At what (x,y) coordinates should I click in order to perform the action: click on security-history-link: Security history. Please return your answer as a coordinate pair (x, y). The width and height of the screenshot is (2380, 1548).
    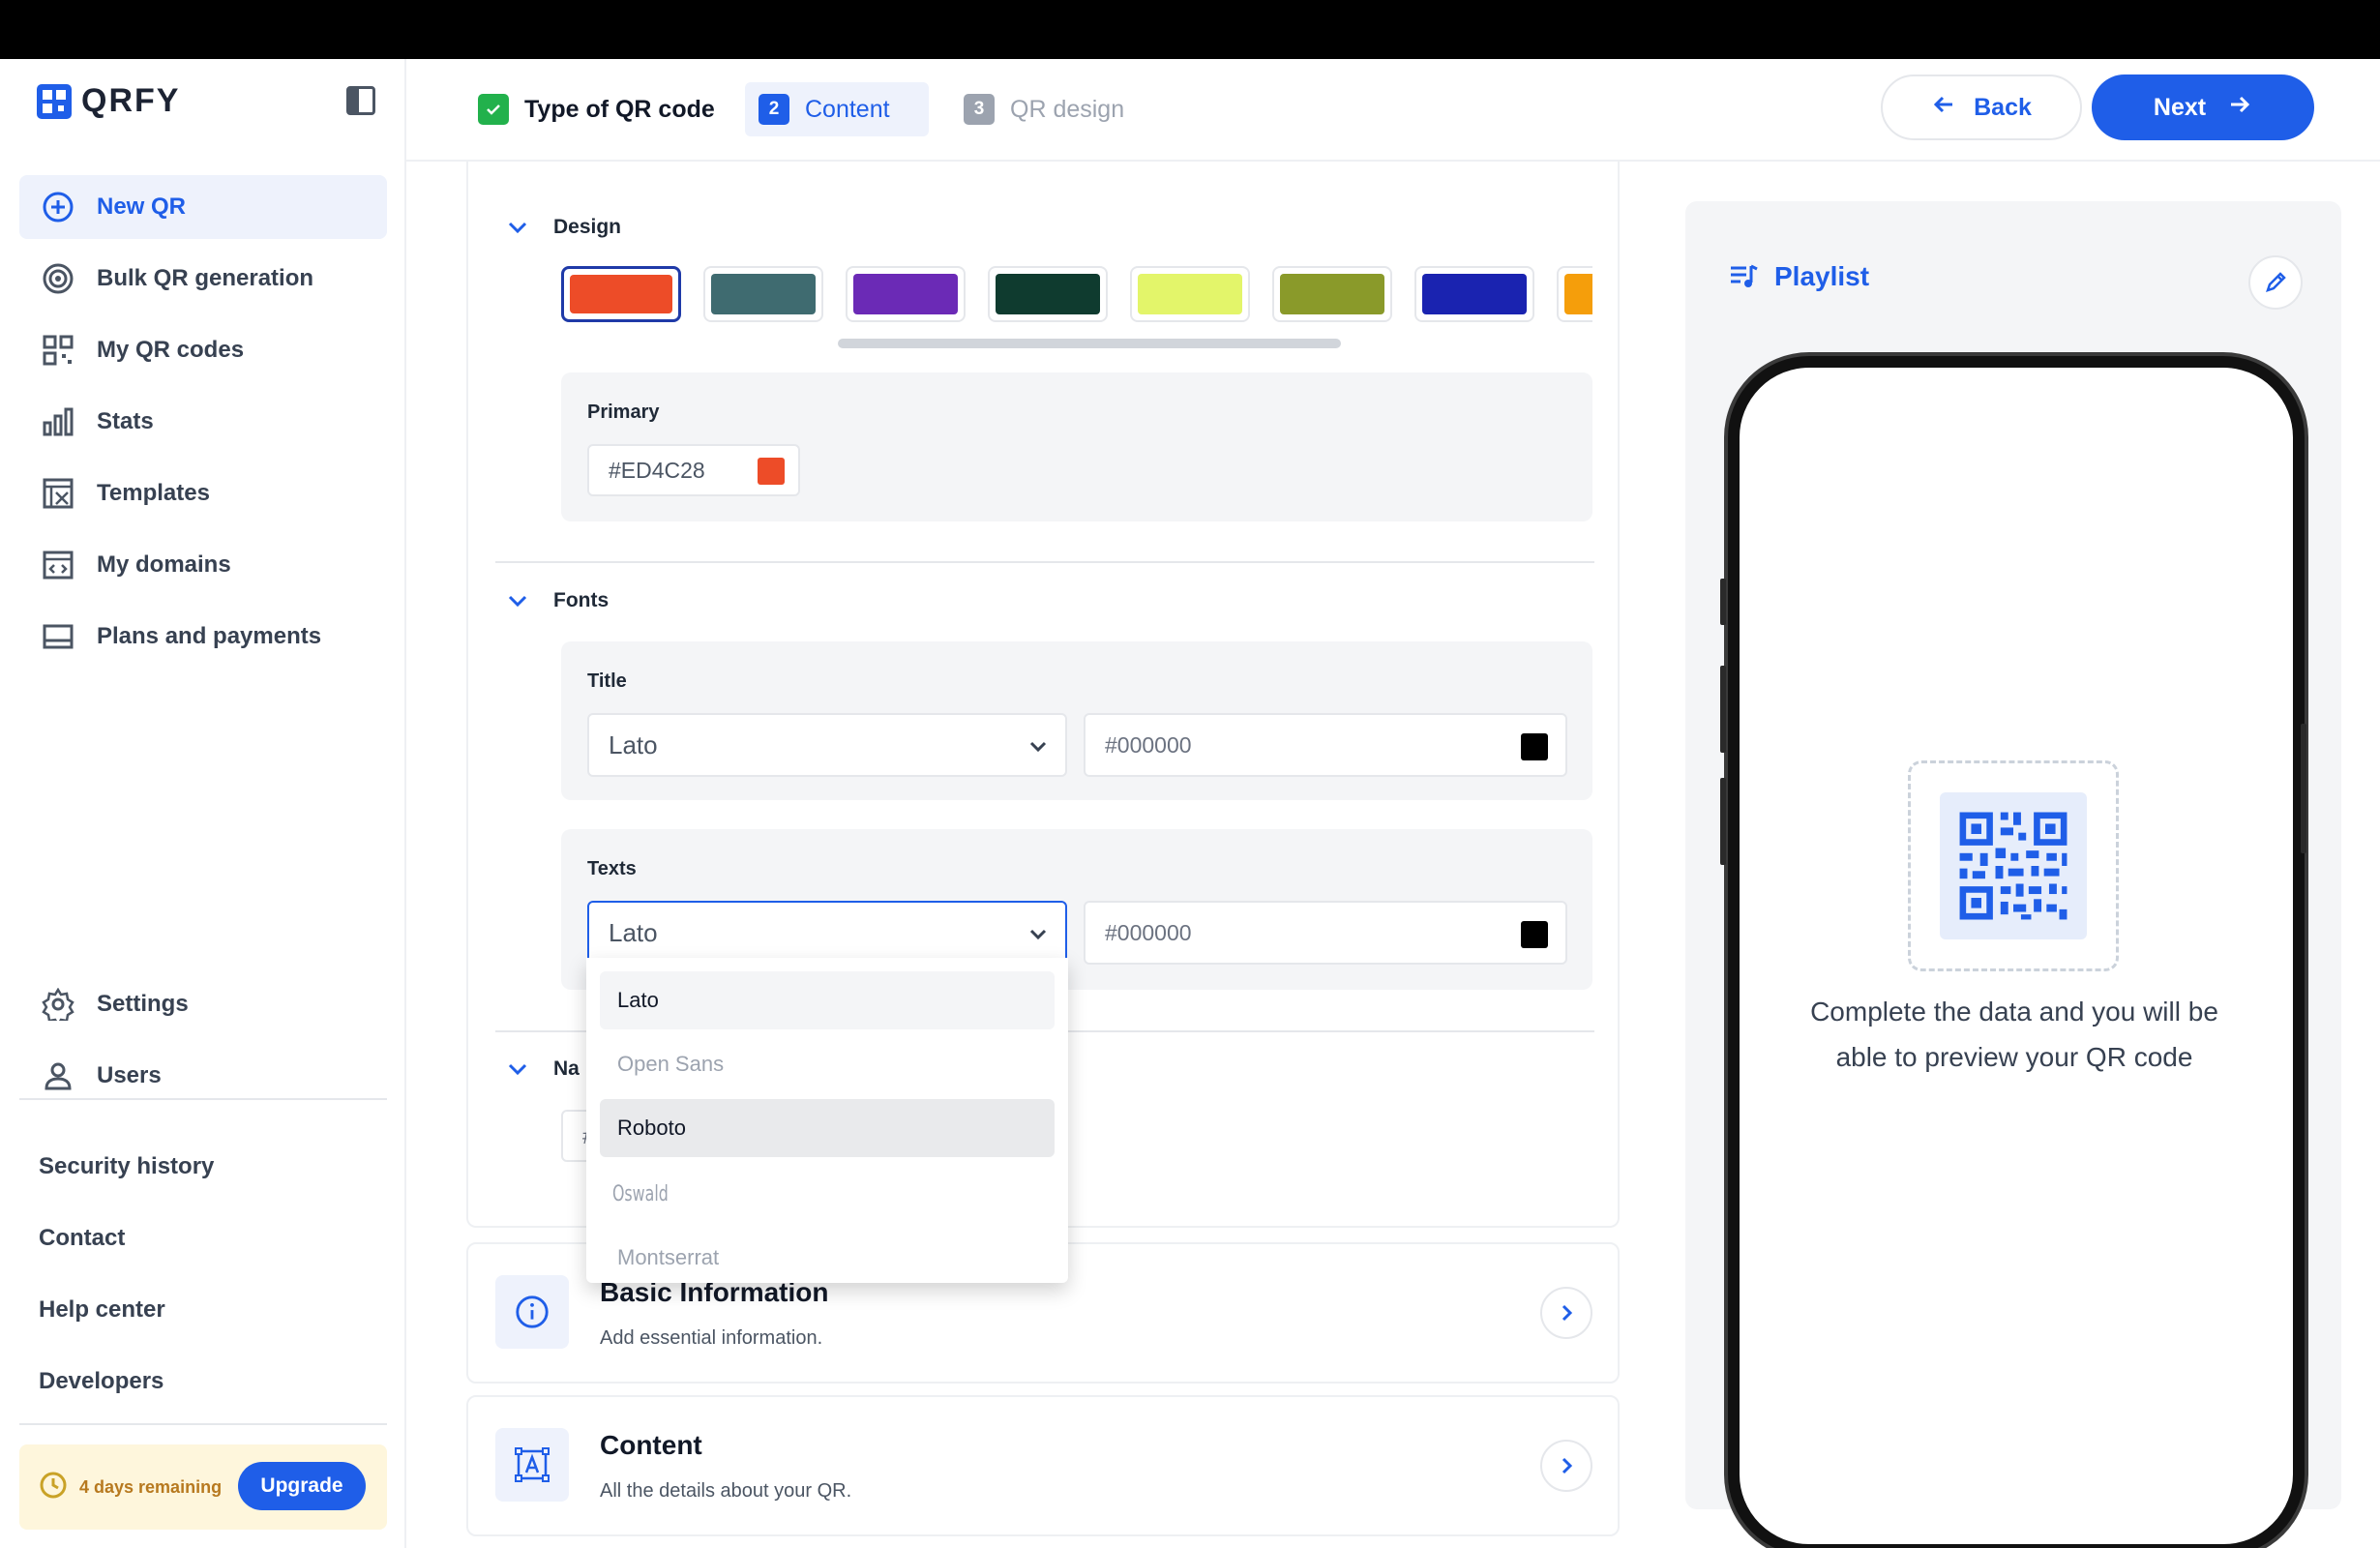
    Looking at the image, I should click on (127, 1167).